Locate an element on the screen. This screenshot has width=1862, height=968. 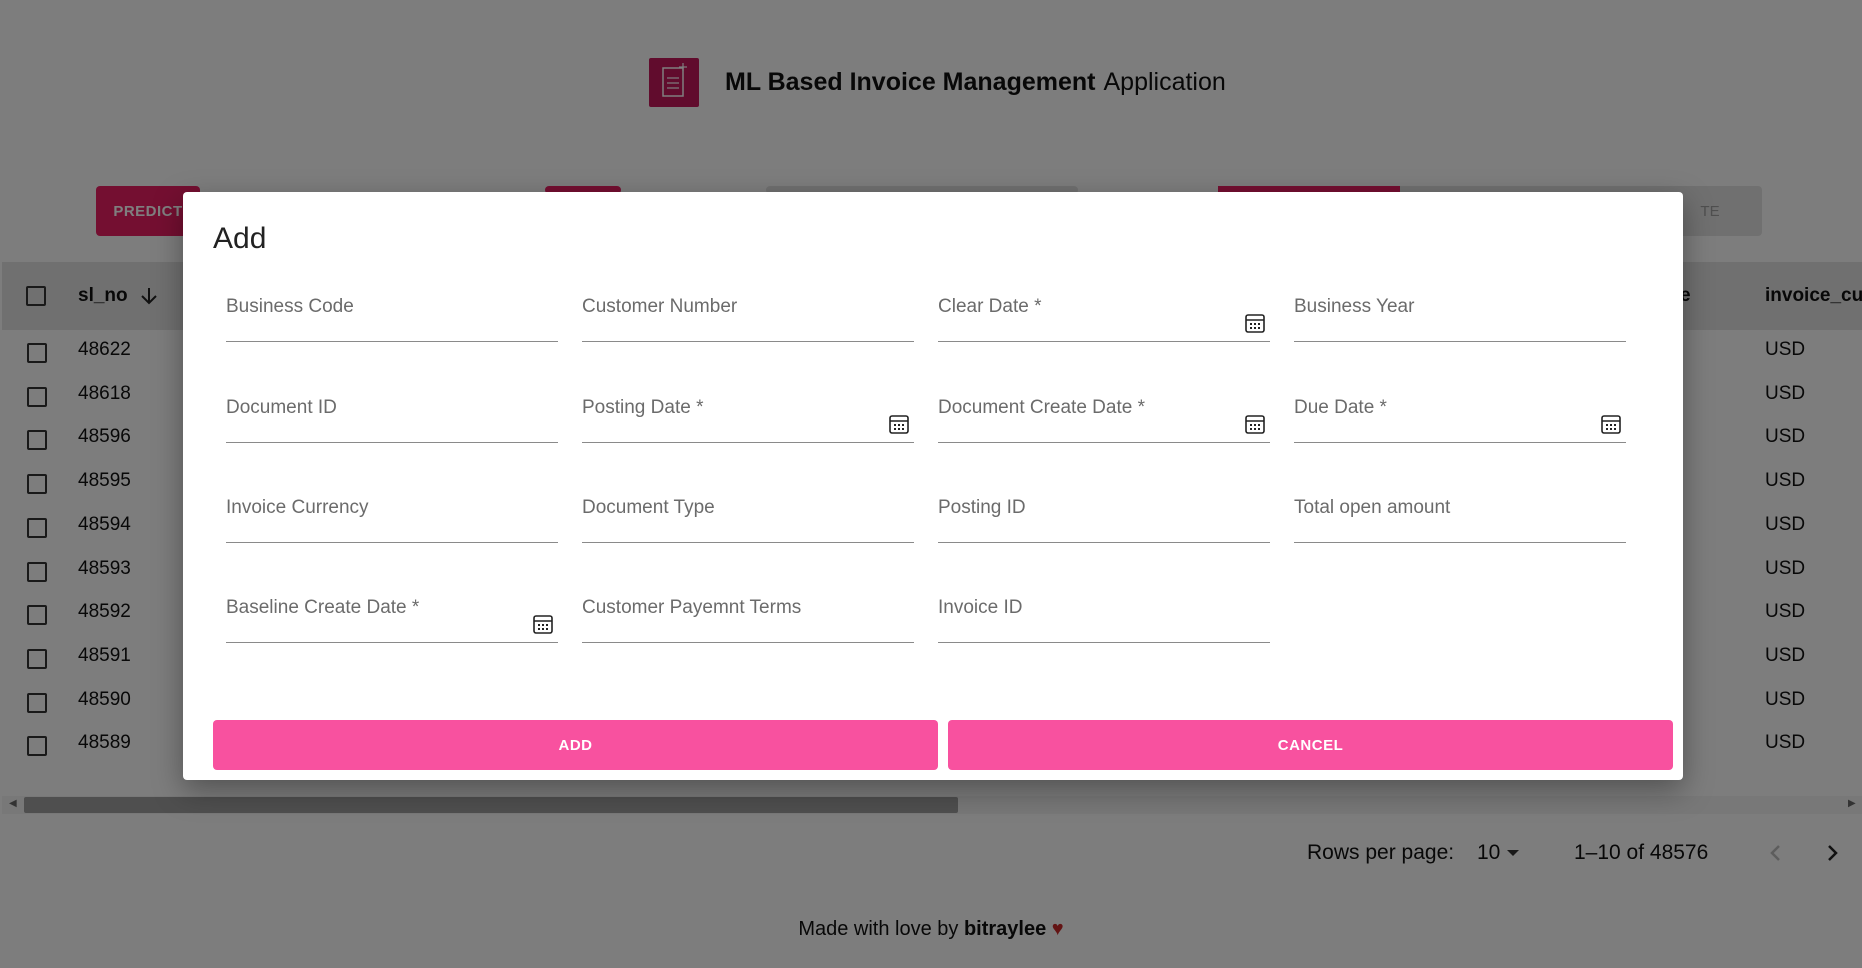
field-label: Invoice ID is located at coordinates (980, 607).